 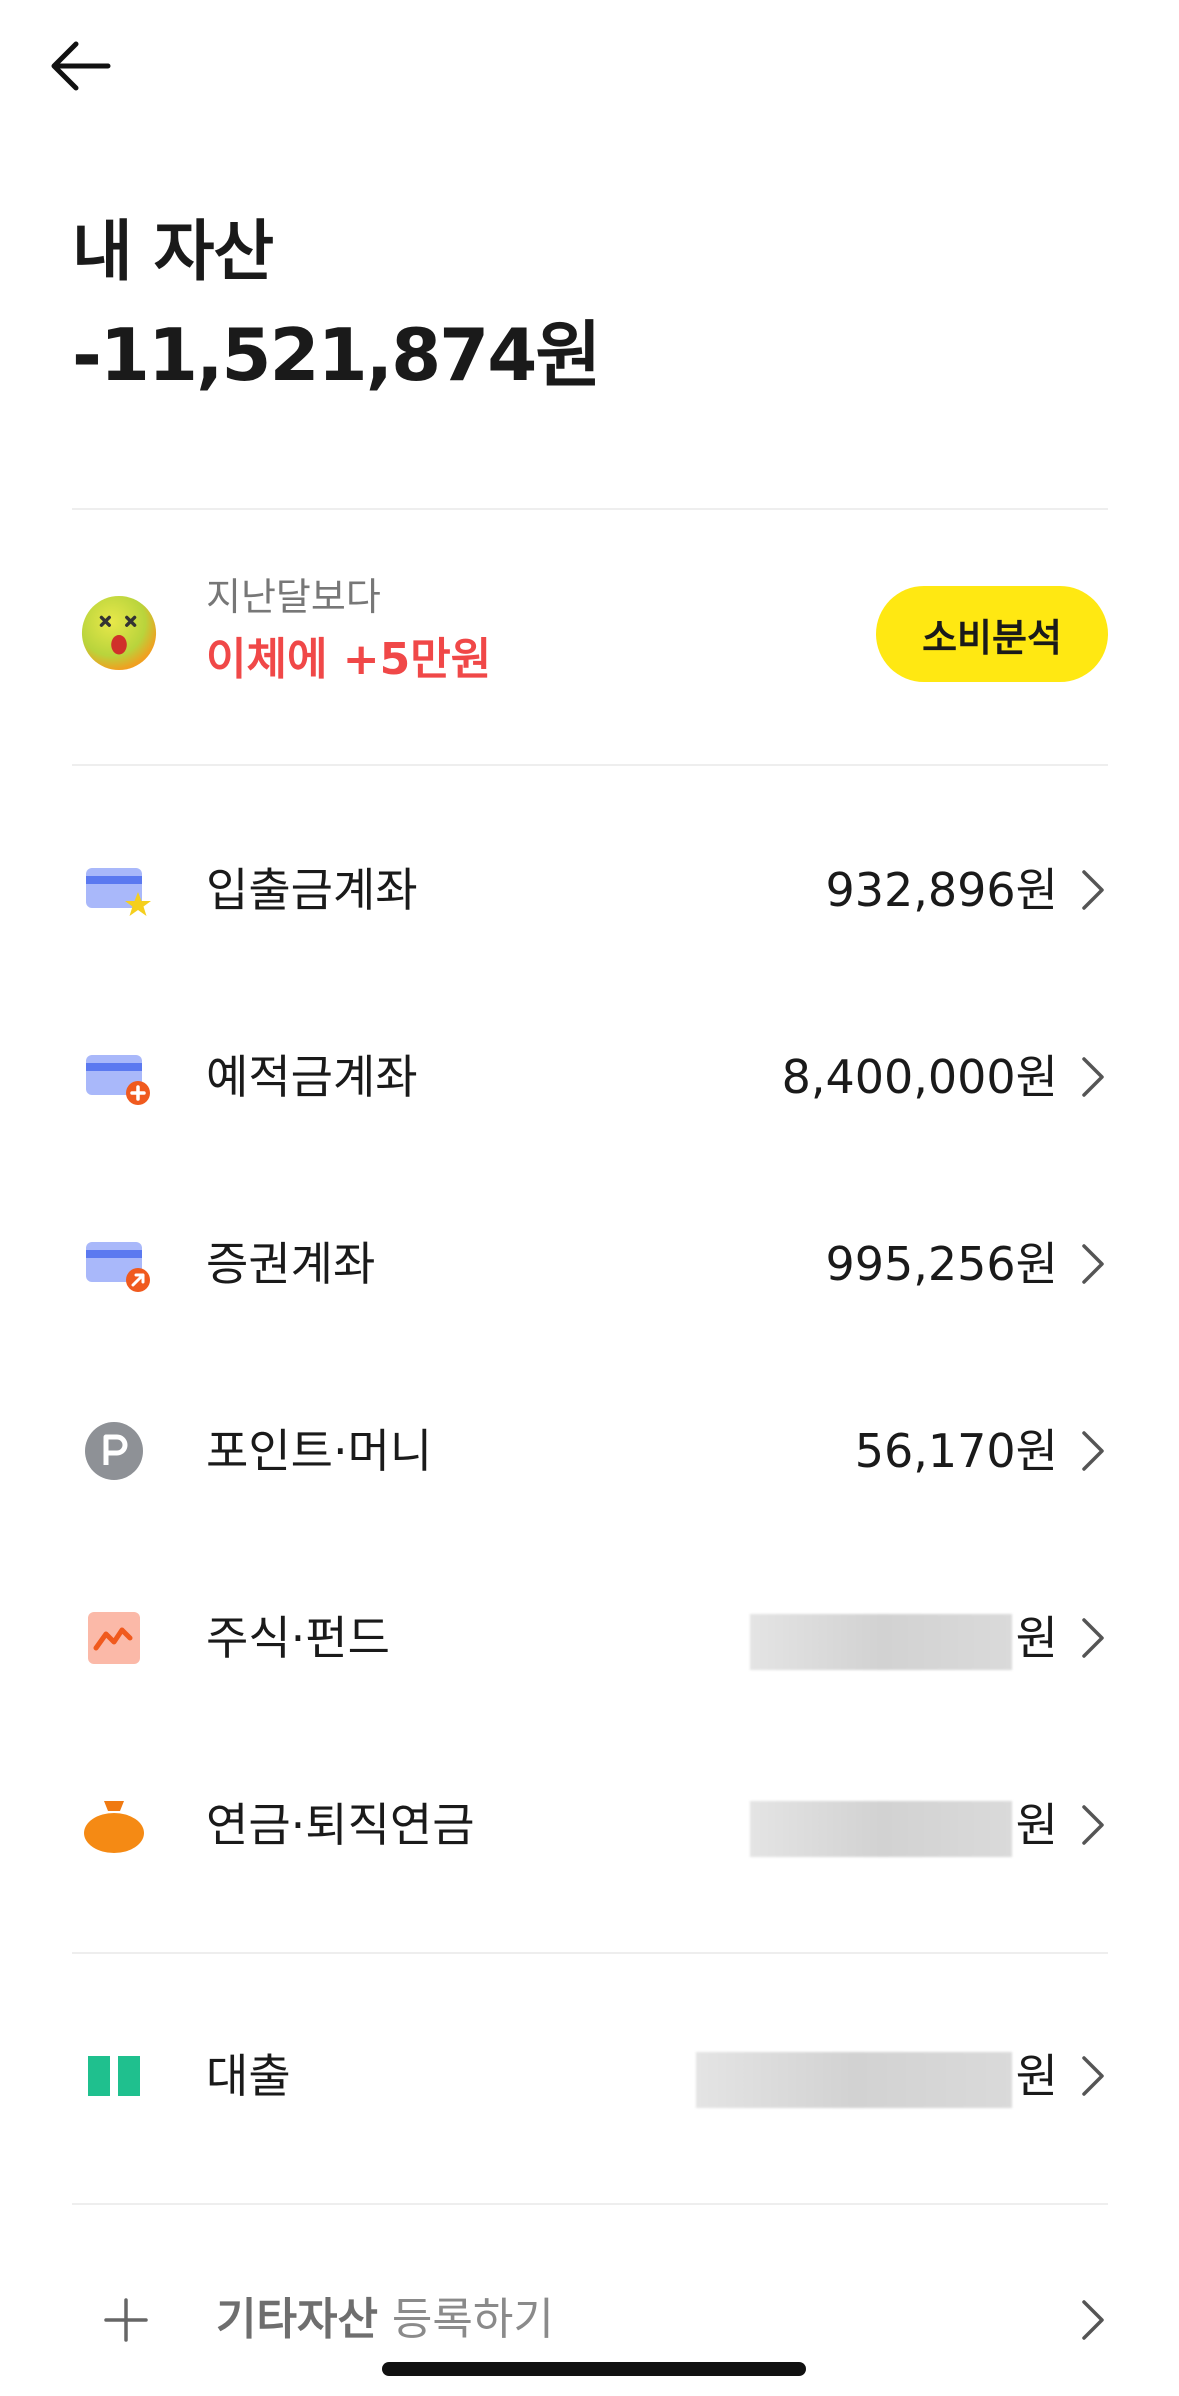 I want to click on total-asset-amount: -11,521,874원, so click(x=337, y=355).